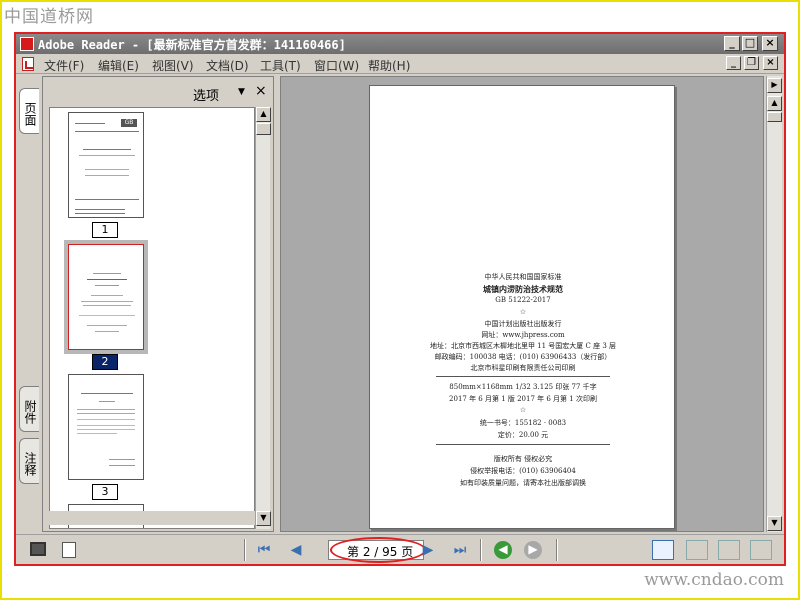  I want to click on doc-restore-button: ❐, so click(751, 63).